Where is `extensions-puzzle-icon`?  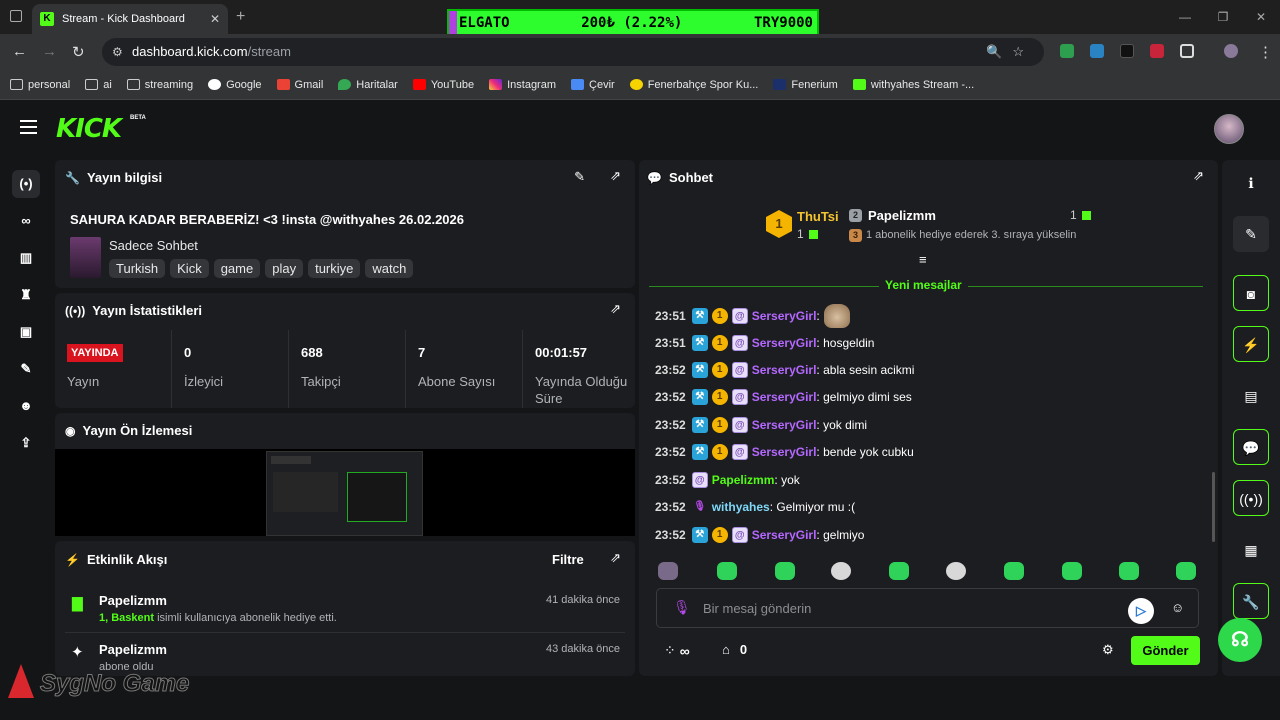 extensions-puzzle-icon is located at coordinates (1187, 51).